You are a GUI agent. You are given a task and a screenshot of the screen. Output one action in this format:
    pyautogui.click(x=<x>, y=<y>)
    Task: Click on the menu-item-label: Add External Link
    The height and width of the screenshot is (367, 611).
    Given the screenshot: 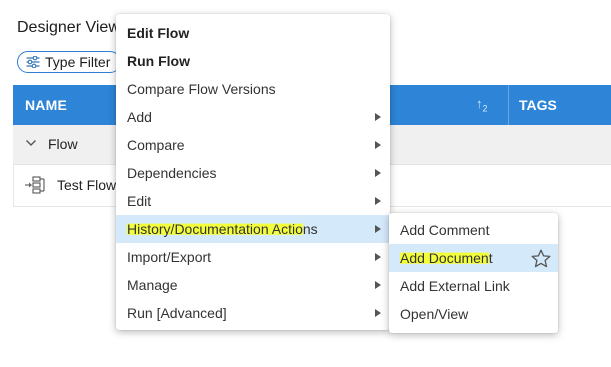 What is the action you would take?
    pyautogui.click(x=455, y=286)
    